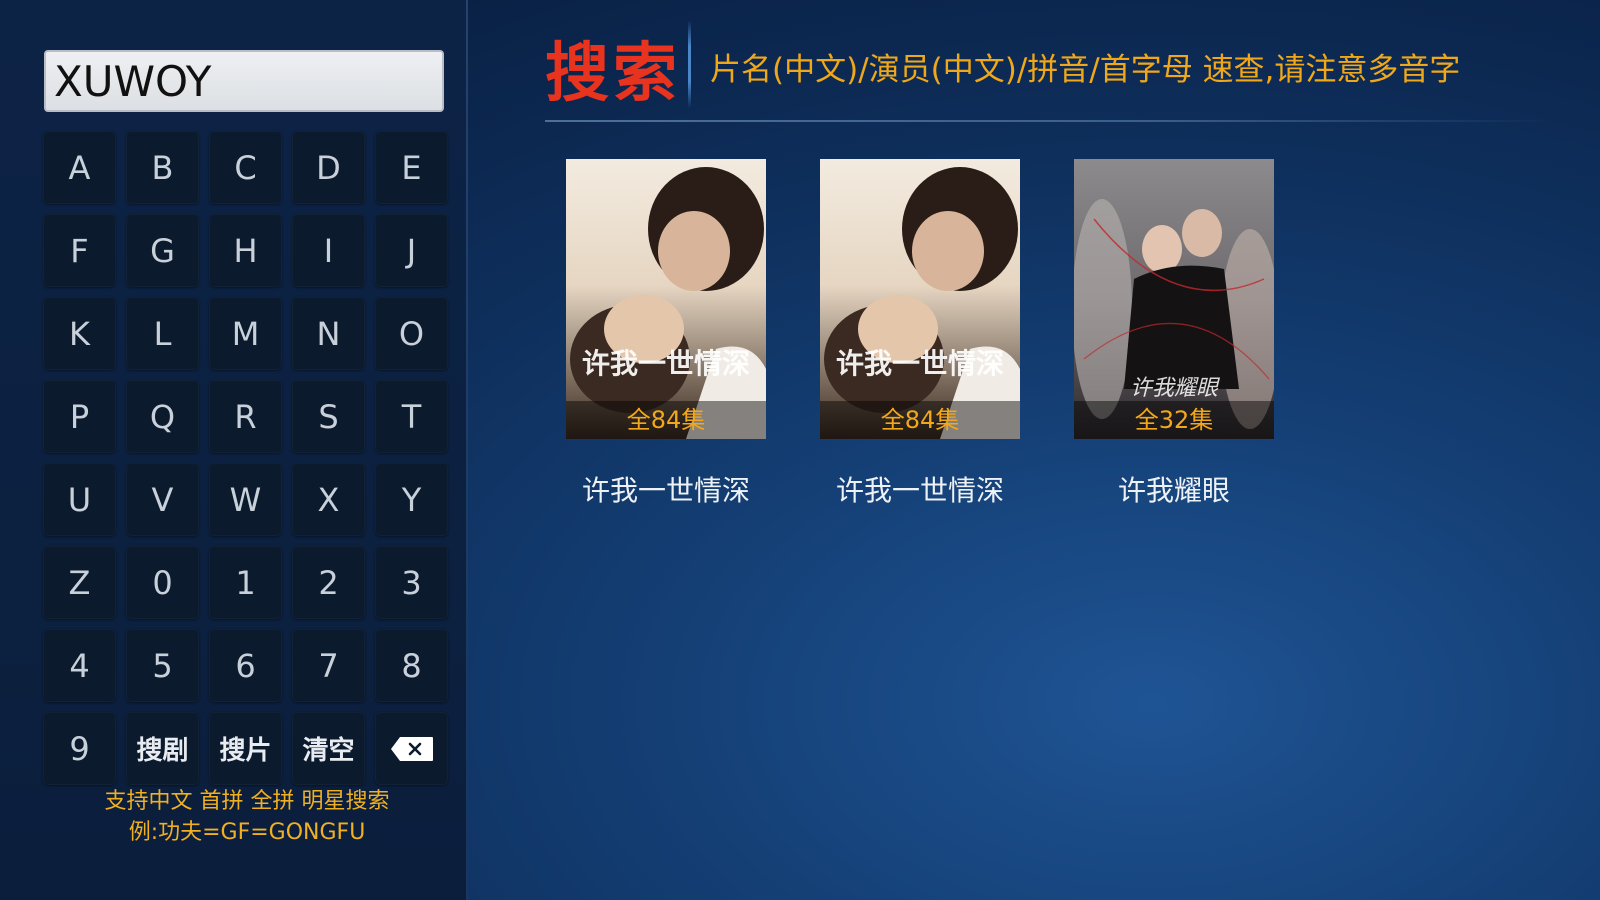 The height and width of the screenshot is (900, 1600). What do you see at coordinates (1173, 490) in the screenshot?
I see `result-title: 许我耀眼` at bounding box center [1173, 490].